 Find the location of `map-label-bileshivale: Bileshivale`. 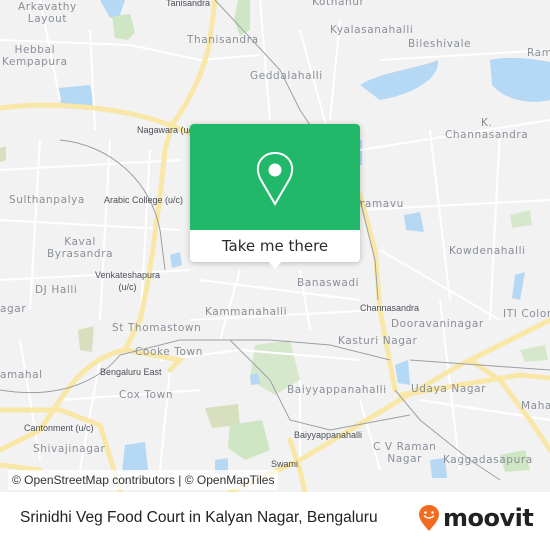

map-label-bileshivale: Bileshivale is located at coordinates (440, 44).